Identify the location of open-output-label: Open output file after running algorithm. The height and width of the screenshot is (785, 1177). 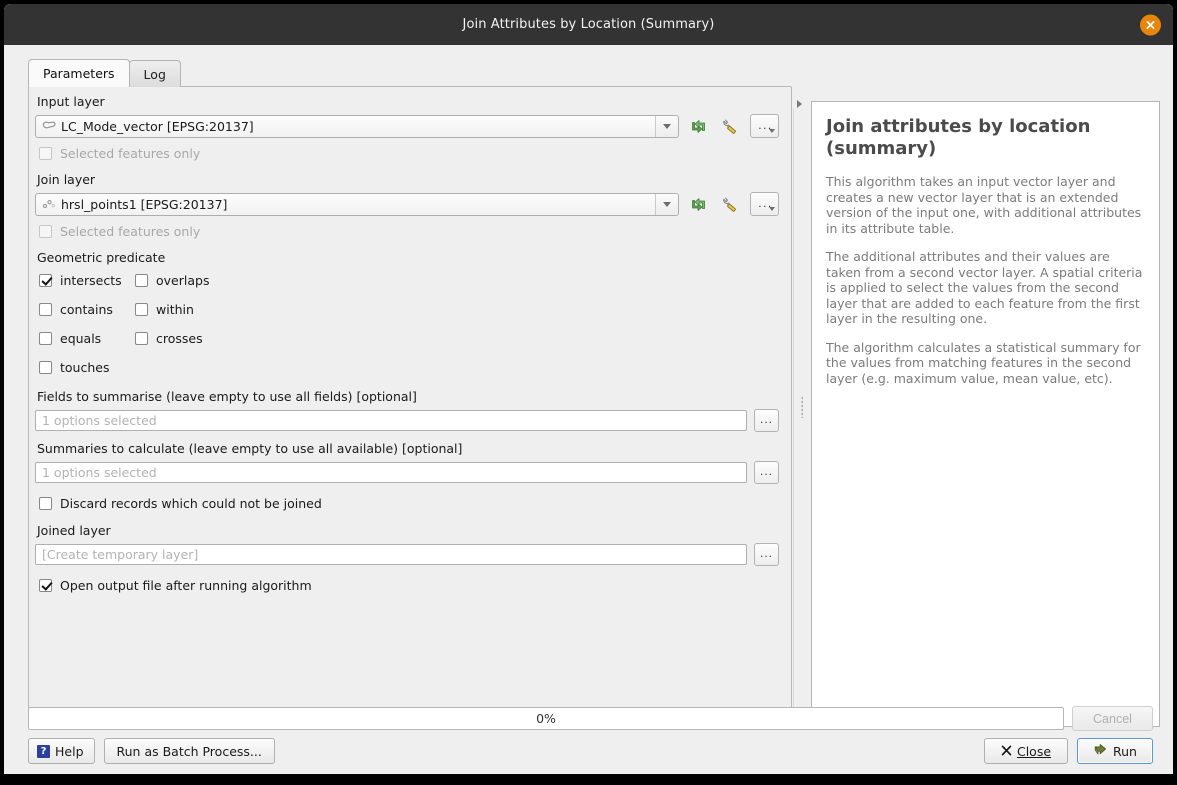
(186, 585).